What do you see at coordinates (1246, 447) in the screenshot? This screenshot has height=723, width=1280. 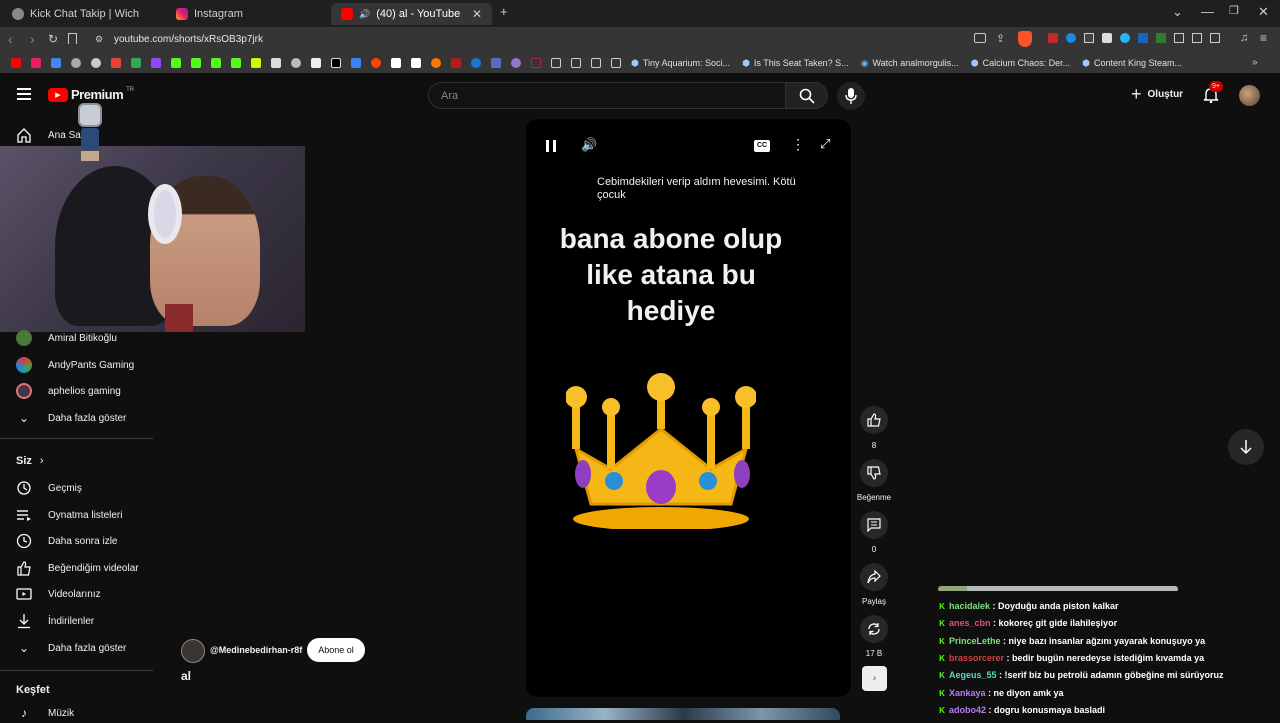 I see `next-short-button` at bounding box center [1246, 447].